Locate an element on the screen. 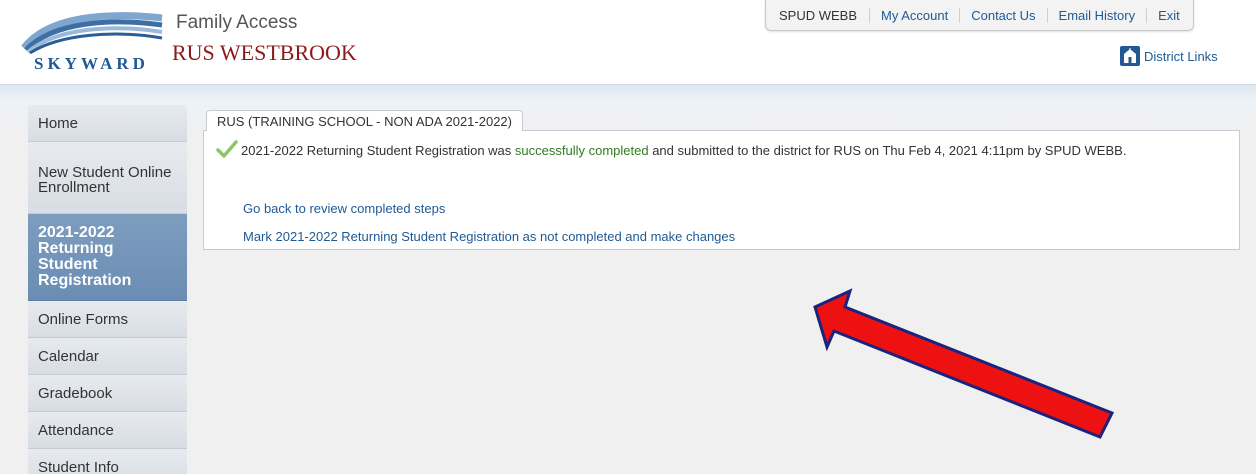 Image resolution: width=1256 pixels, height=474 pixels. district-links-label: District Links is located at coordinates (1181, 56).